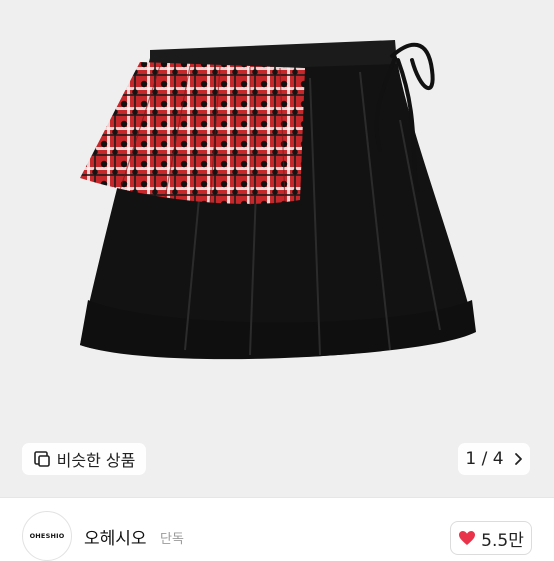  What do you see at coordinates (41, 459) in the screenshot?
I see `similar-items-icon` at bounding box center [41, 459].